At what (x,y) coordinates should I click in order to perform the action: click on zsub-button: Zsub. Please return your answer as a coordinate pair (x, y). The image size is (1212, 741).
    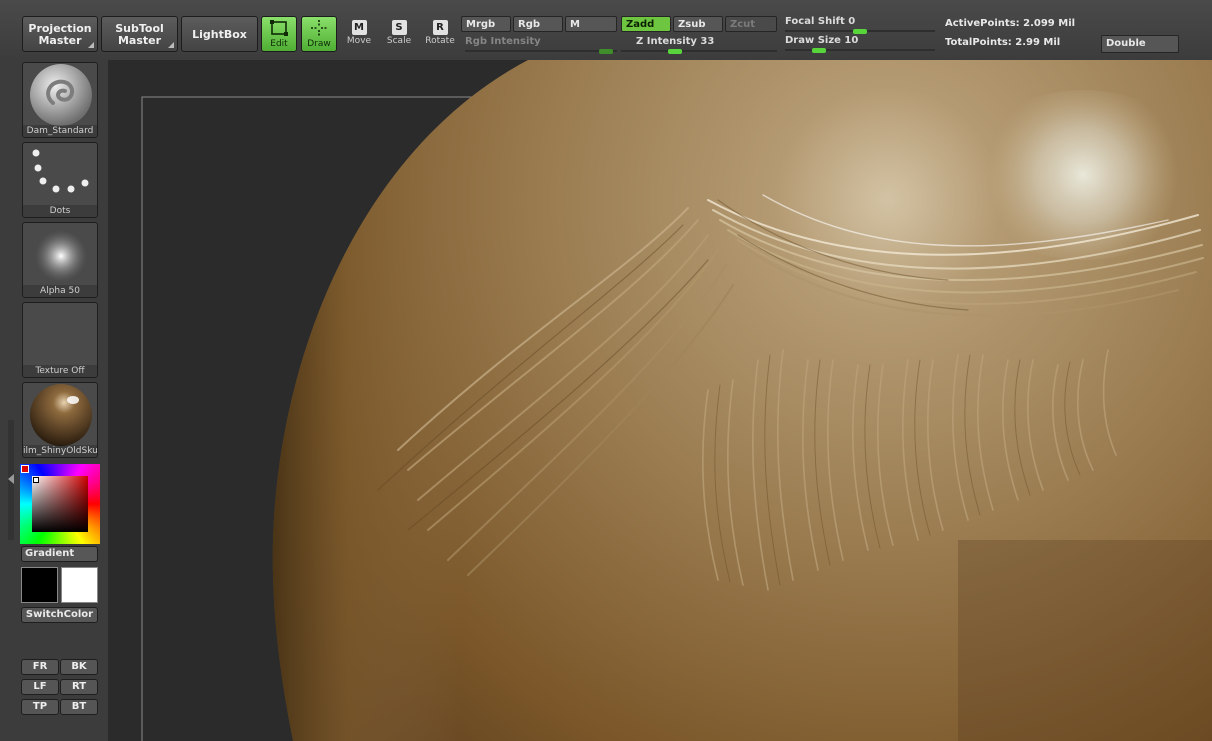
    Looking at the image, I should click on (698, 24).